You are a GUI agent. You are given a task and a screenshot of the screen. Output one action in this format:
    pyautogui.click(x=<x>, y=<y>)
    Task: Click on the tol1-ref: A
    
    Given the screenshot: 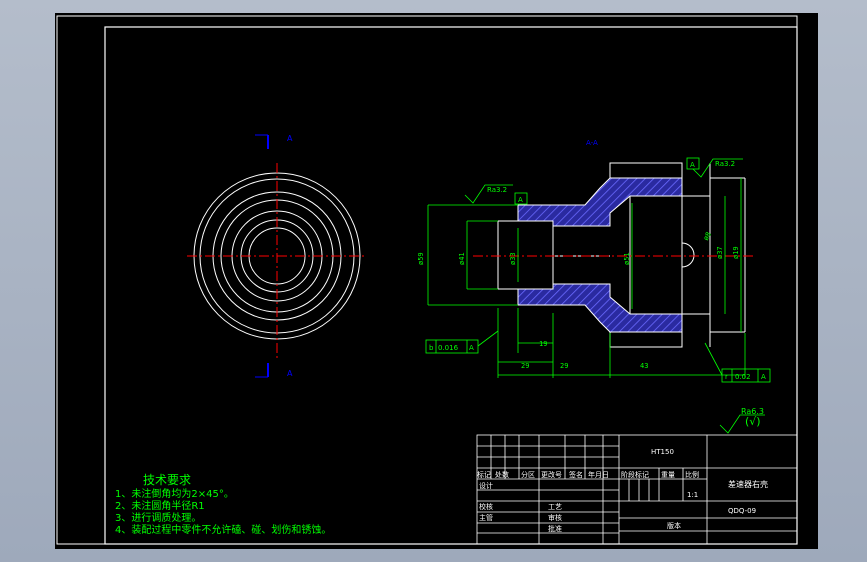 What is the action you would take?
    pyautogui.click(x=471, y=348)
    